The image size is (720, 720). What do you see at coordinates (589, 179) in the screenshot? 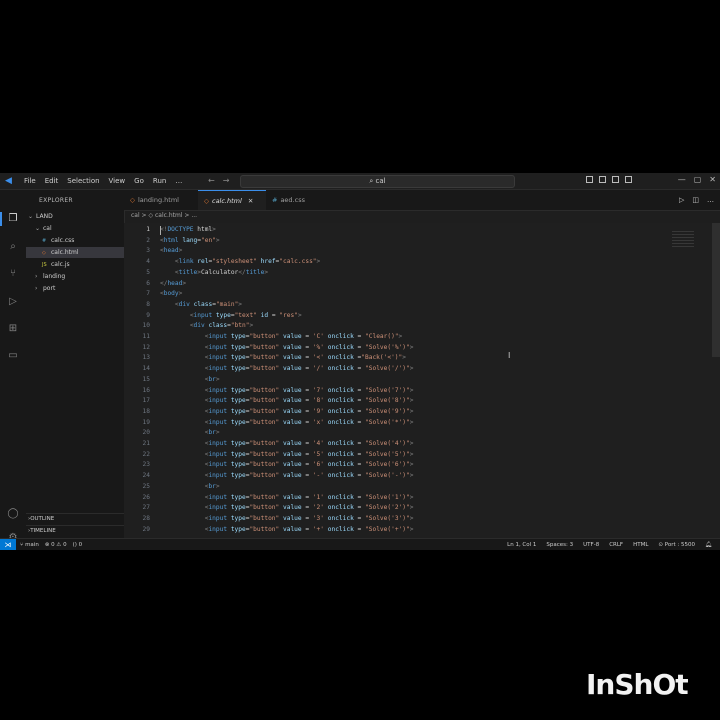
I see `toggle-sidebar-icon` at bounding box center [589, 179].